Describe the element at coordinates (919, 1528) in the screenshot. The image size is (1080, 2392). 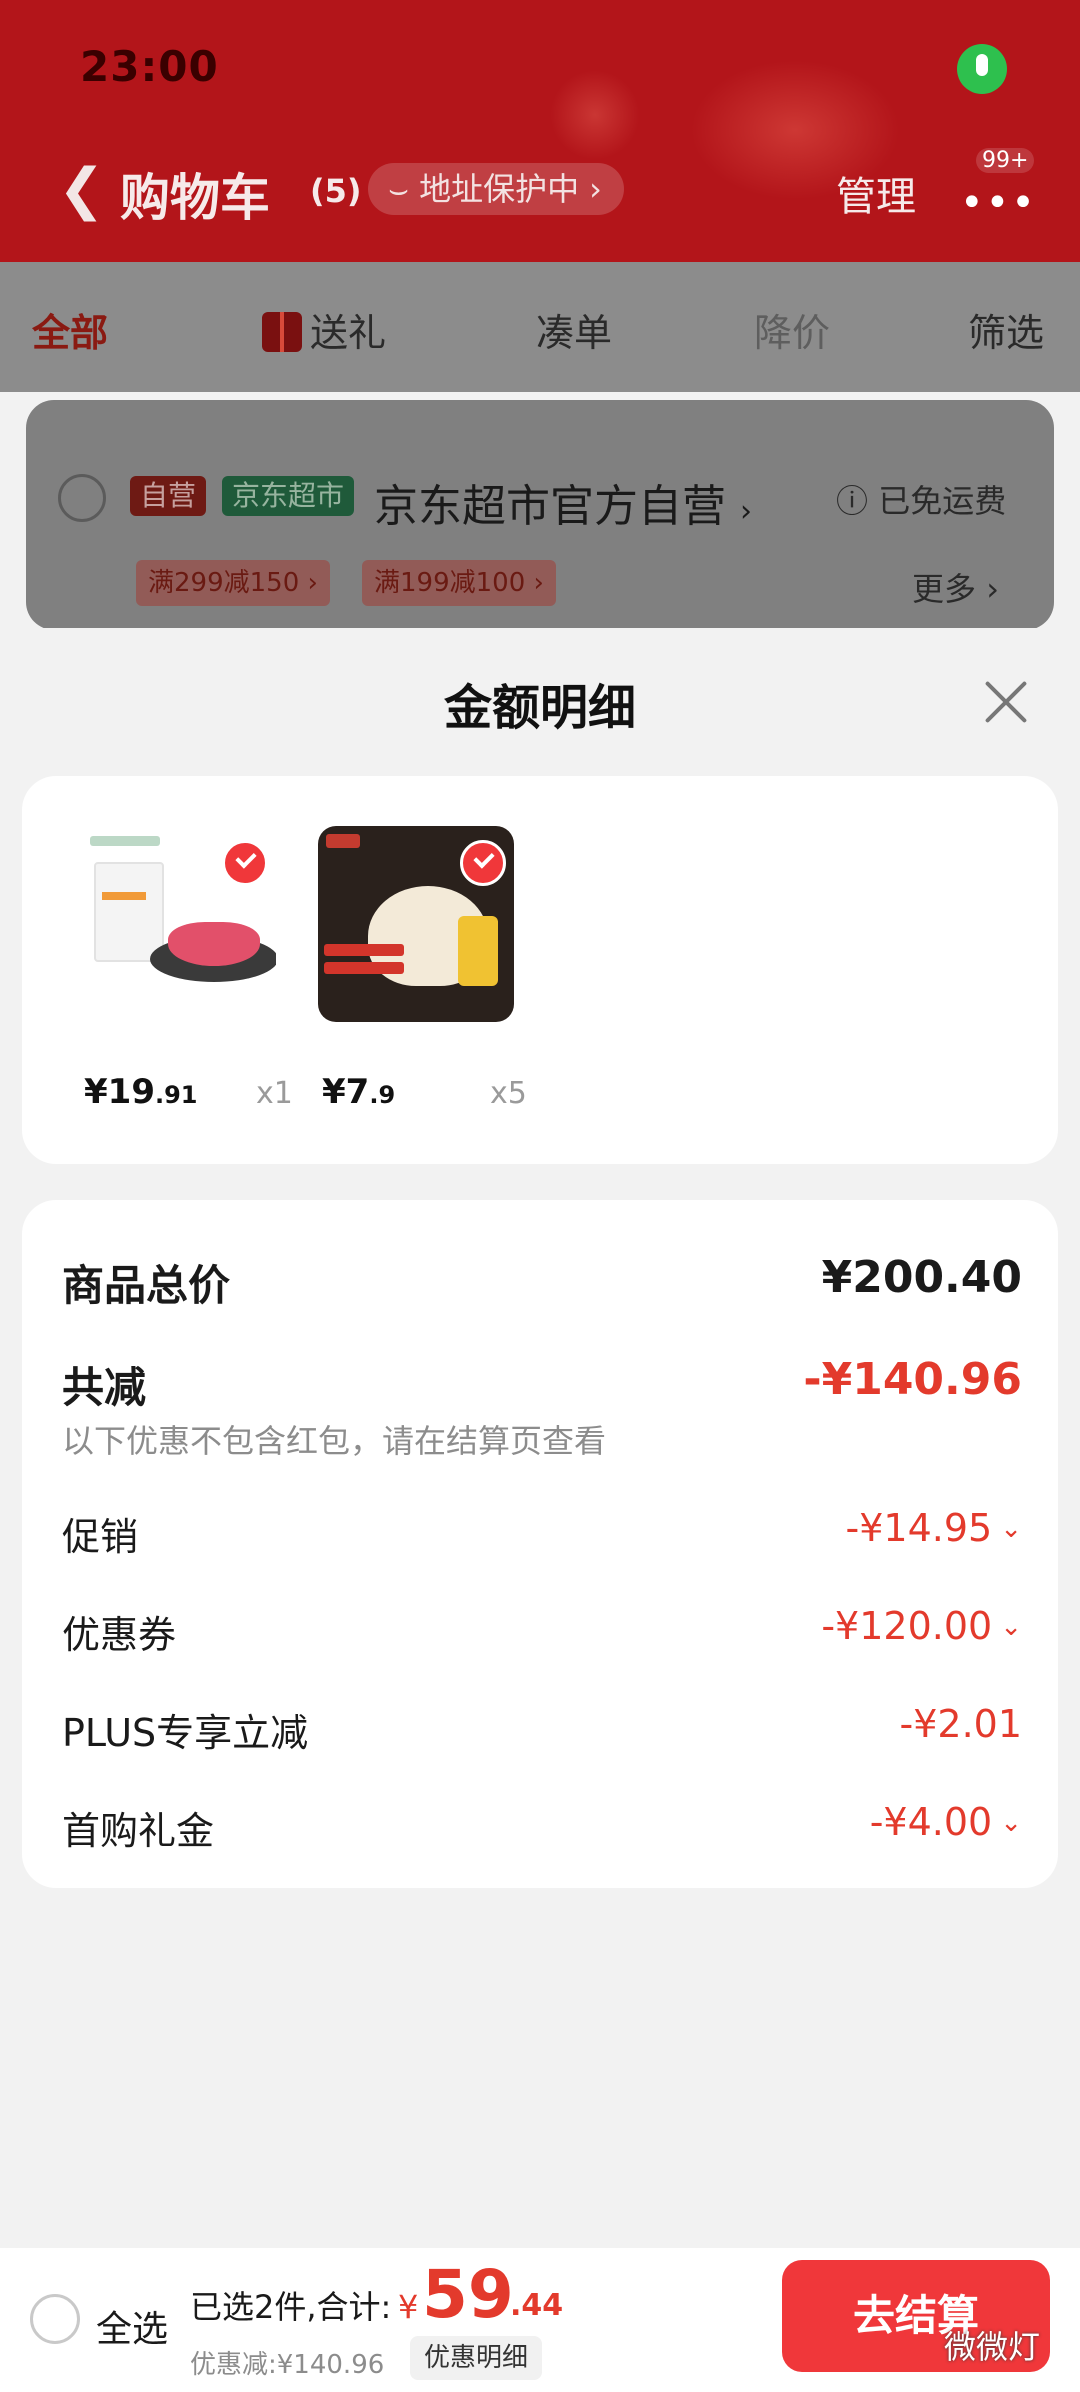
I see `promotion-value: -¥14.95` at that location.